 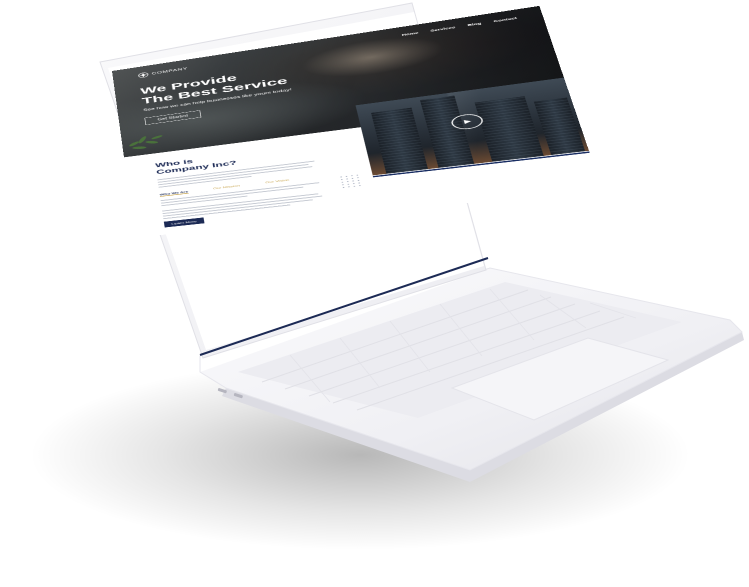 I want to click on dot-pattern, so click(x=350, y=181).